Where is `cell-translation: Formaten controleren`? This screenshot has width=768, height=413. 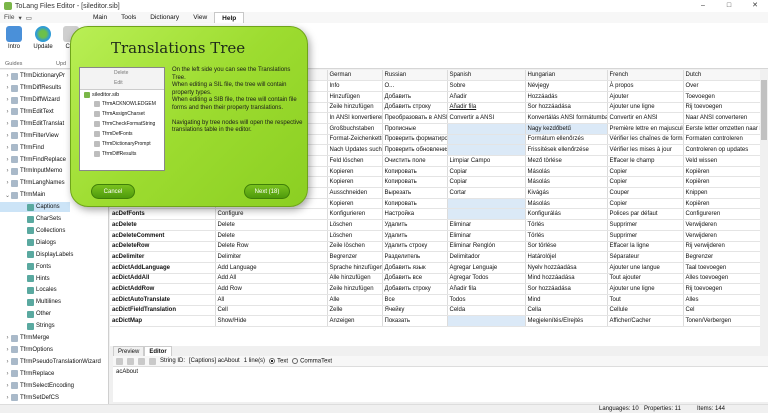
cell-translation: Formaten controleren is located at coordinates (722, 140).